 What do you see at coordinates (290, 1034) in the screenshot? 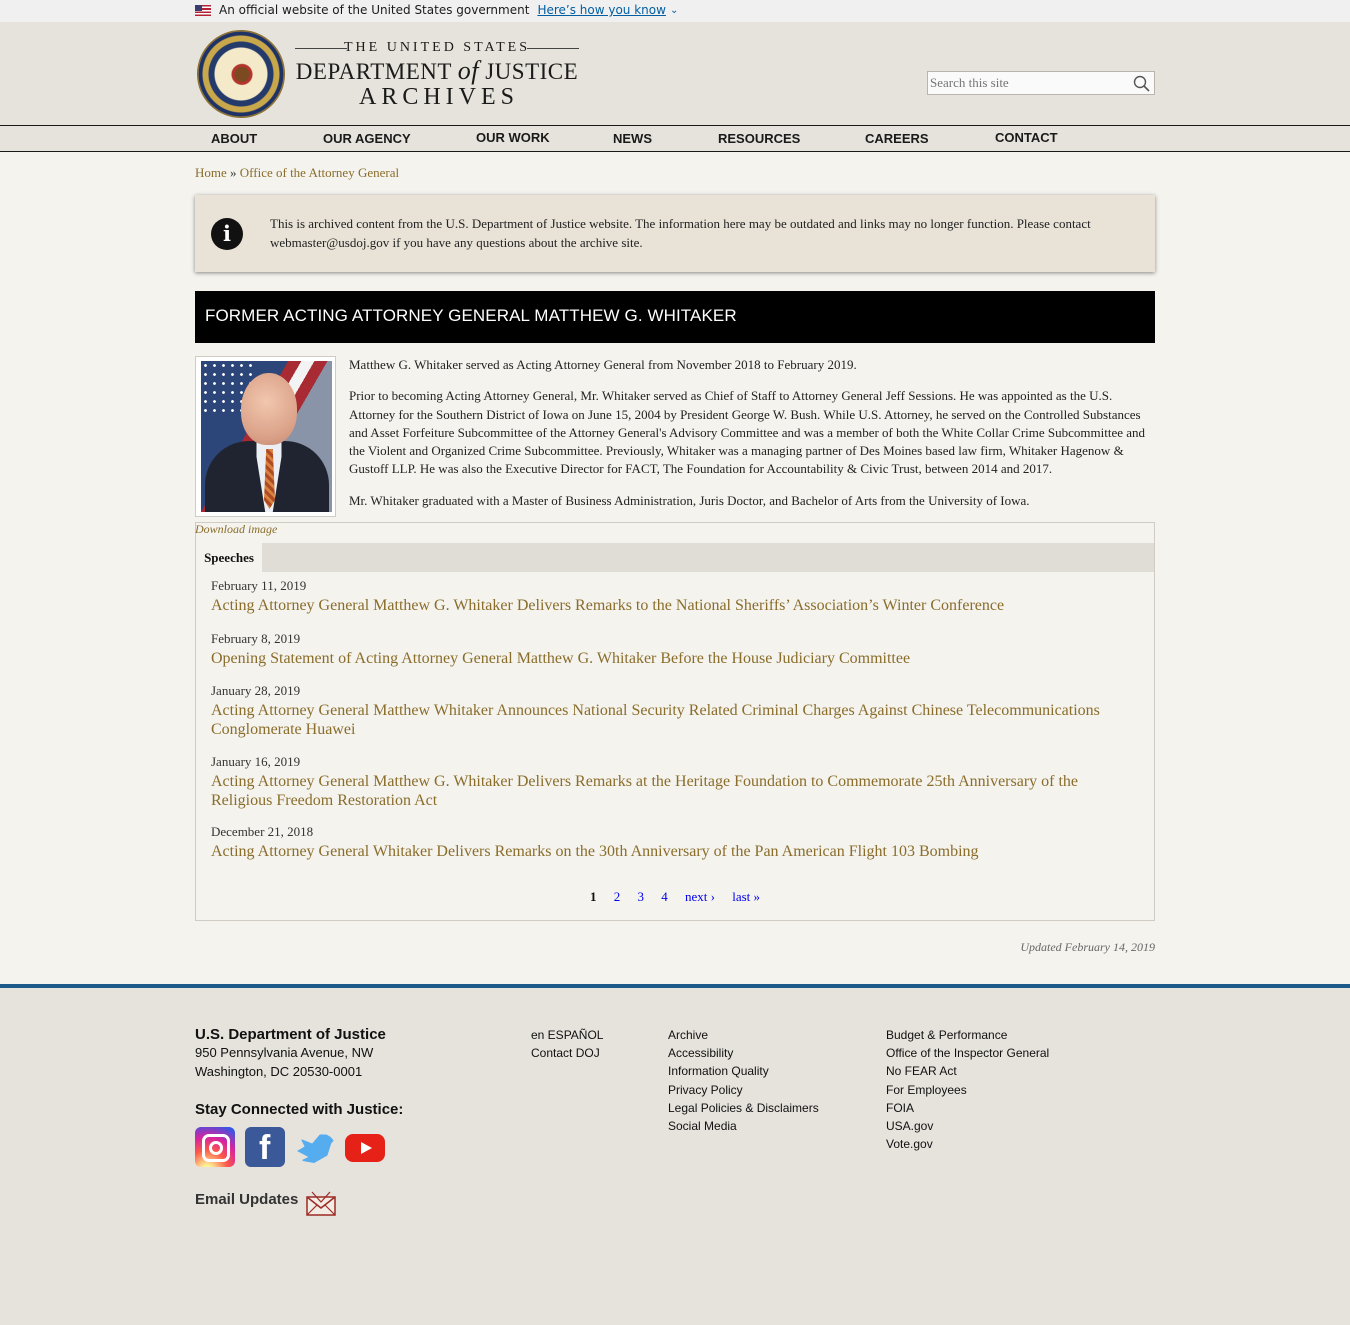
I see `footer-org-name: U.S. Department of Justice` at bounding box center [290, 1034].